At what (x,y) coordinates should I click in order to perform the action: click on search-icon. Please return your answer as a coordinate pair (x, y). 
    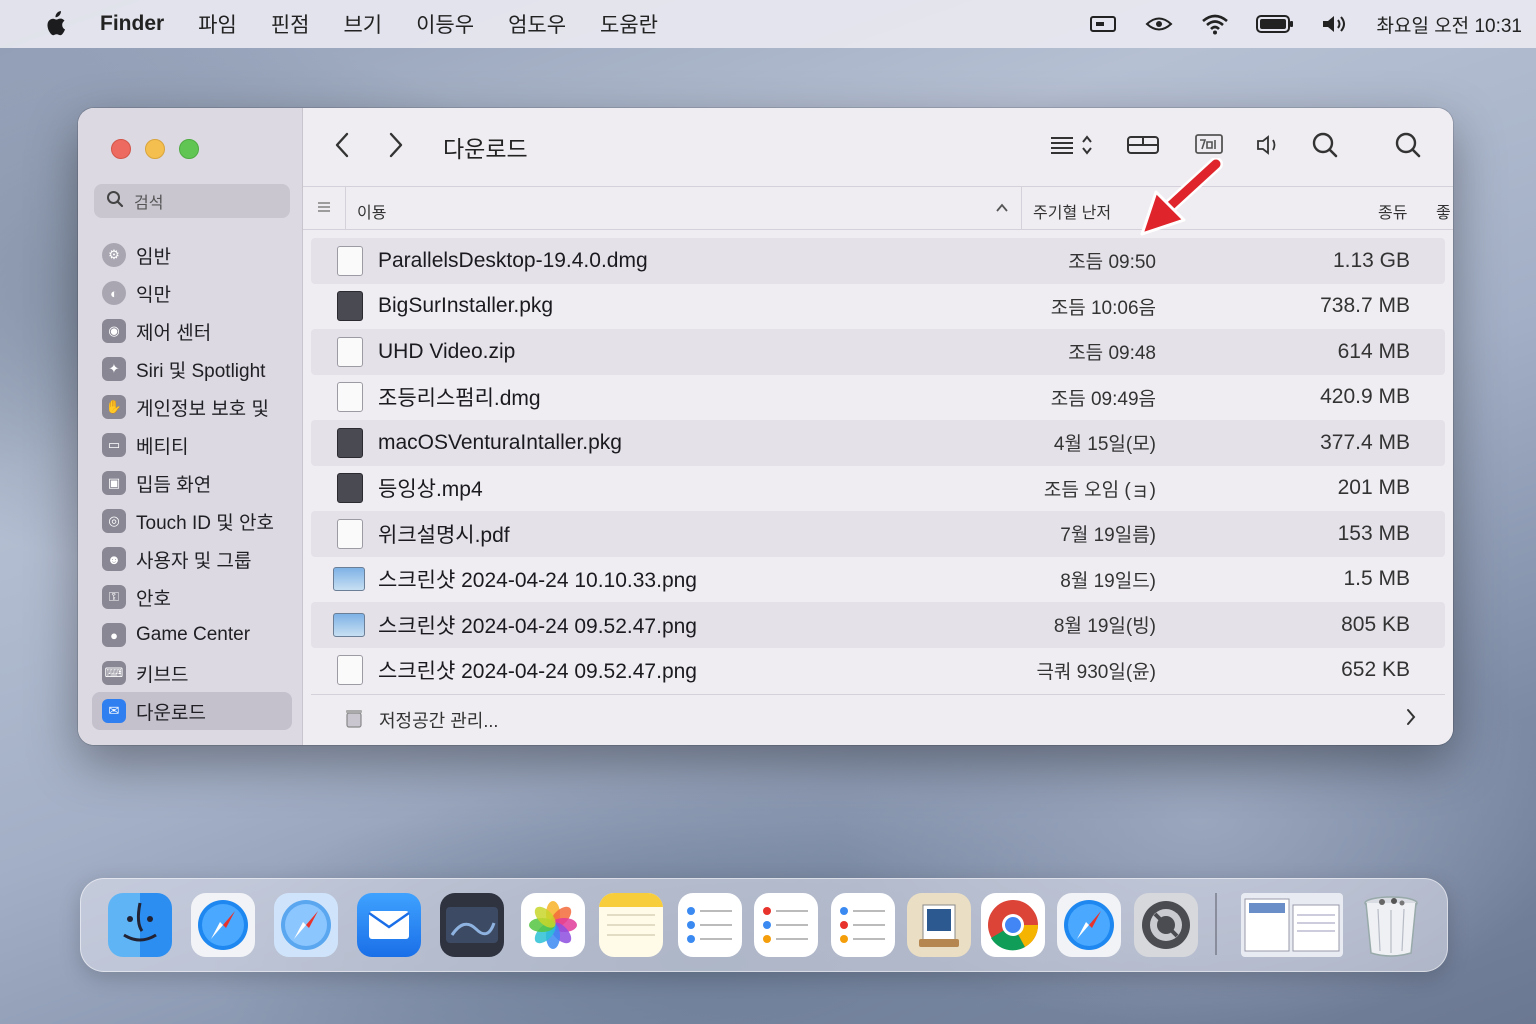
    Looking at the image, I should click on (1408, 147).